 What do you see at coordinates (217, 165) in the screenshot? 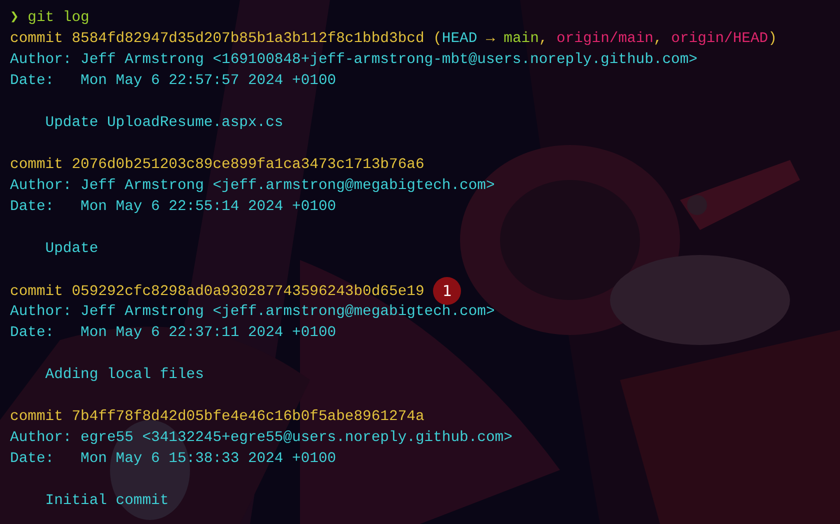
I see `commit-line: commit 2076d0b251203c89ce899fa1ca3473c1713b76a6` at bounding box center [217, 165].